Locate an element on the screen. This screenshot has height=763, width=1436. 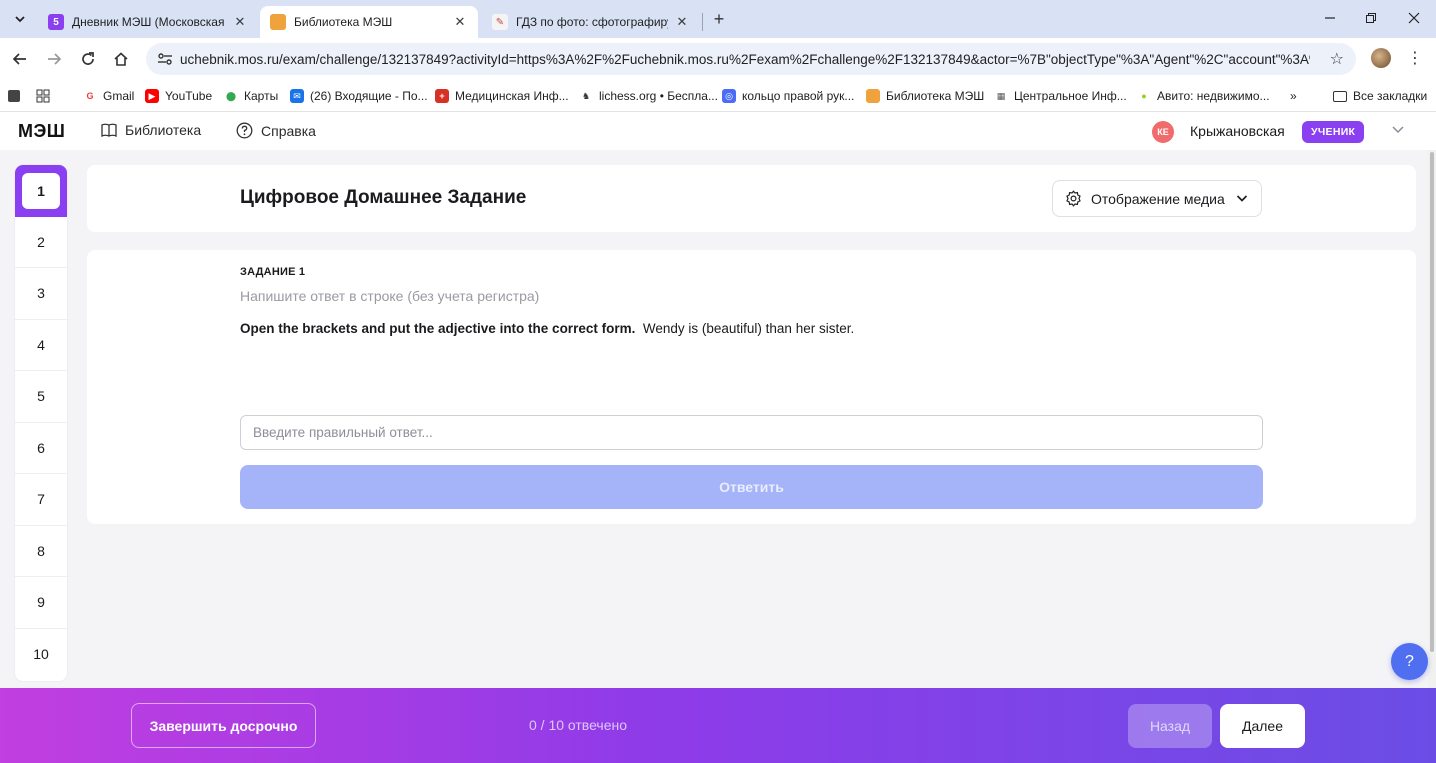
site-settings-icon is located at coordinates (165, 59).